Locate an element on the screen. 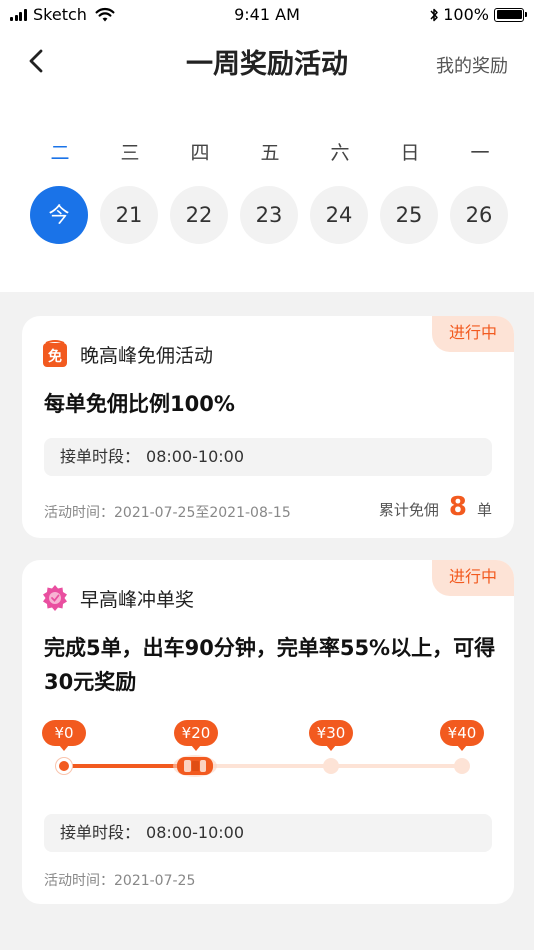 This screenshot has height=950, width=534. weekday-label: 一 is located at coordinates (480, 153).